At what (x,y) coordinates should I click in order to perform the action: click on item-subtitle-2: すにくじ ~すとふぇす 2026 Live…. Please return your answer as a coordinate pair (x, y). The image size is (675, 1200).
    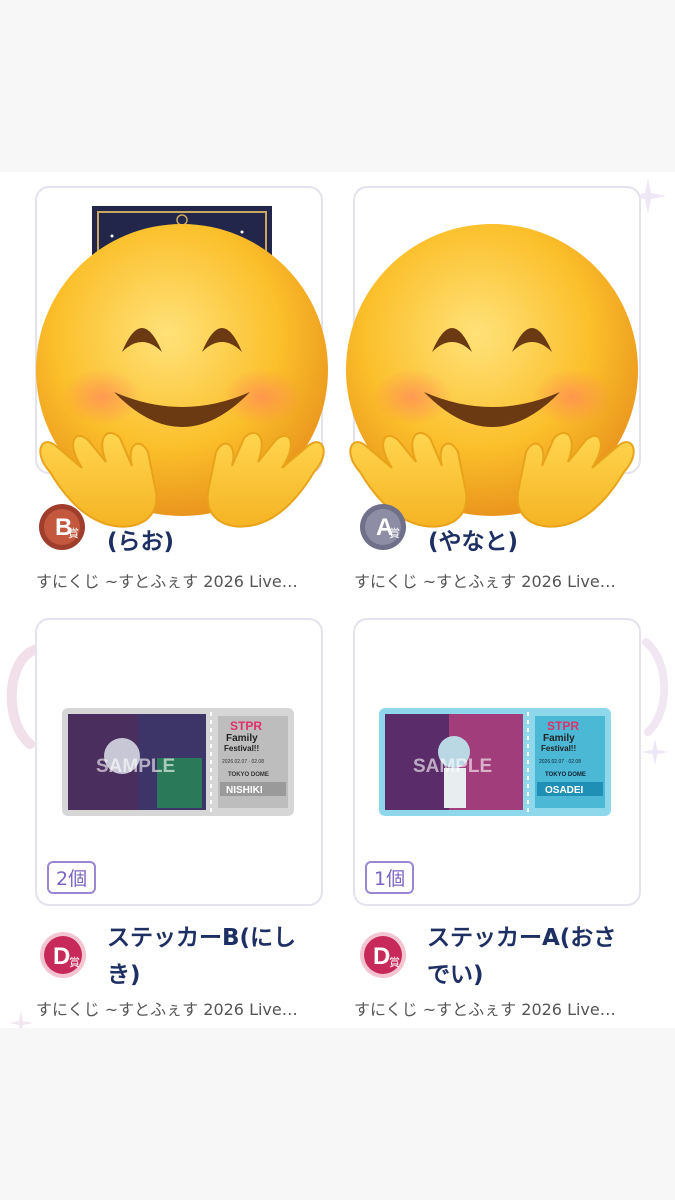
    Looking at the image, I should click on (485, 581).